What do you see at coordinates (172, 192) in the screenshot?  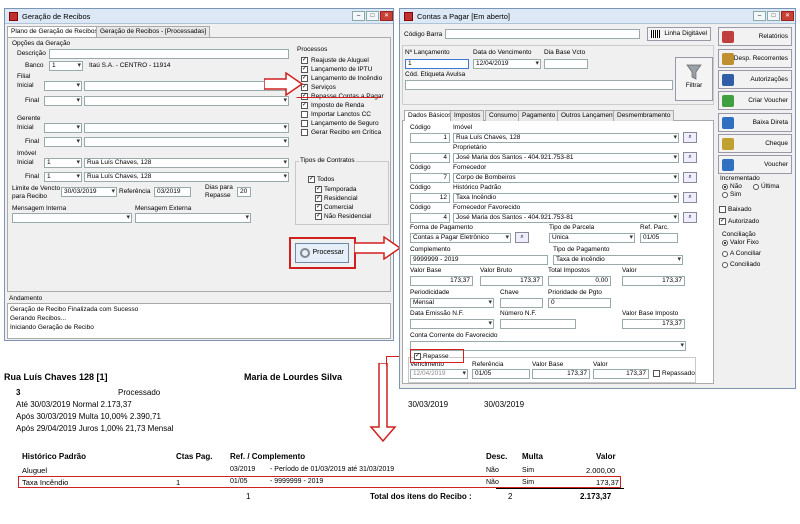 I see `referencia-input: 03/2019` at bounding box center [172, 192].